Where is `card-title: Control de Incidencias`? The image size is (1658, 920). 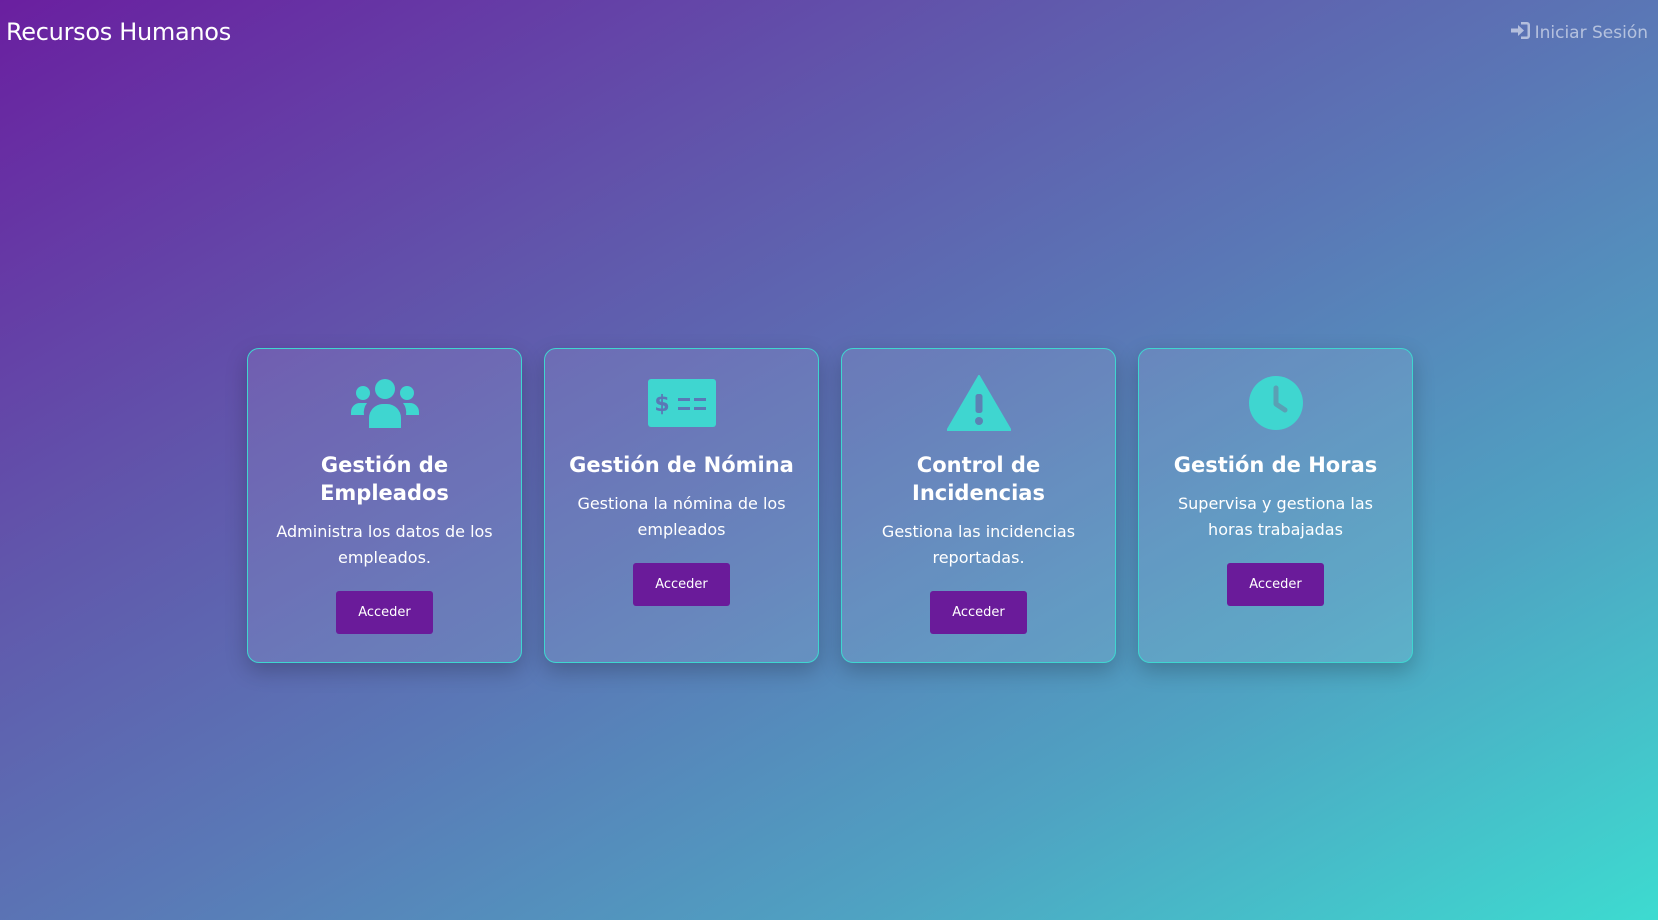
card-title: Control de Incidencias is located at coordinates (978, 479).